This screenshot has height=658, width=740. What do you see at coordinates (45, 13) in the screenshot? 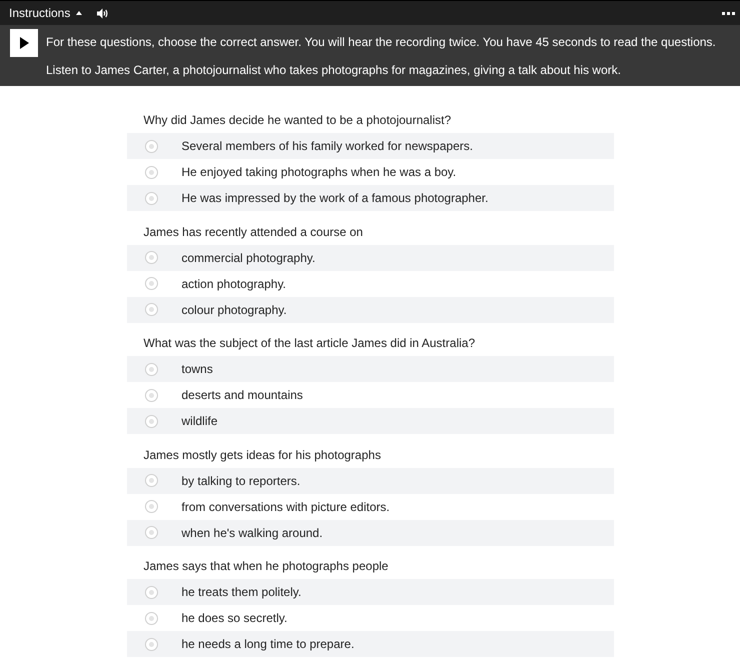
I see `instructions-toggle: Instructions` at bounding box center [45, 13].